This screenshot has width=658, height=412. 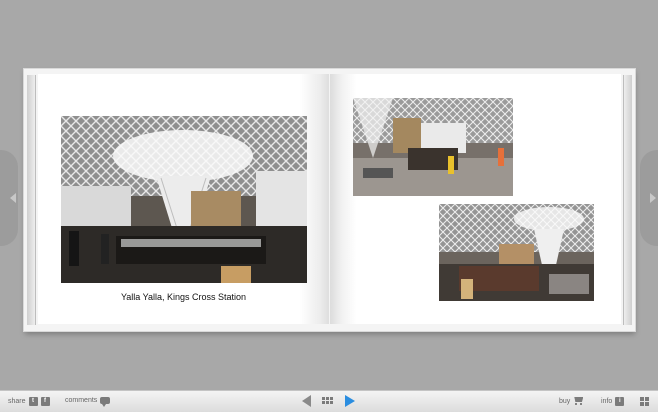 I want to click on book-left-edge, so click(x=31, y=200).